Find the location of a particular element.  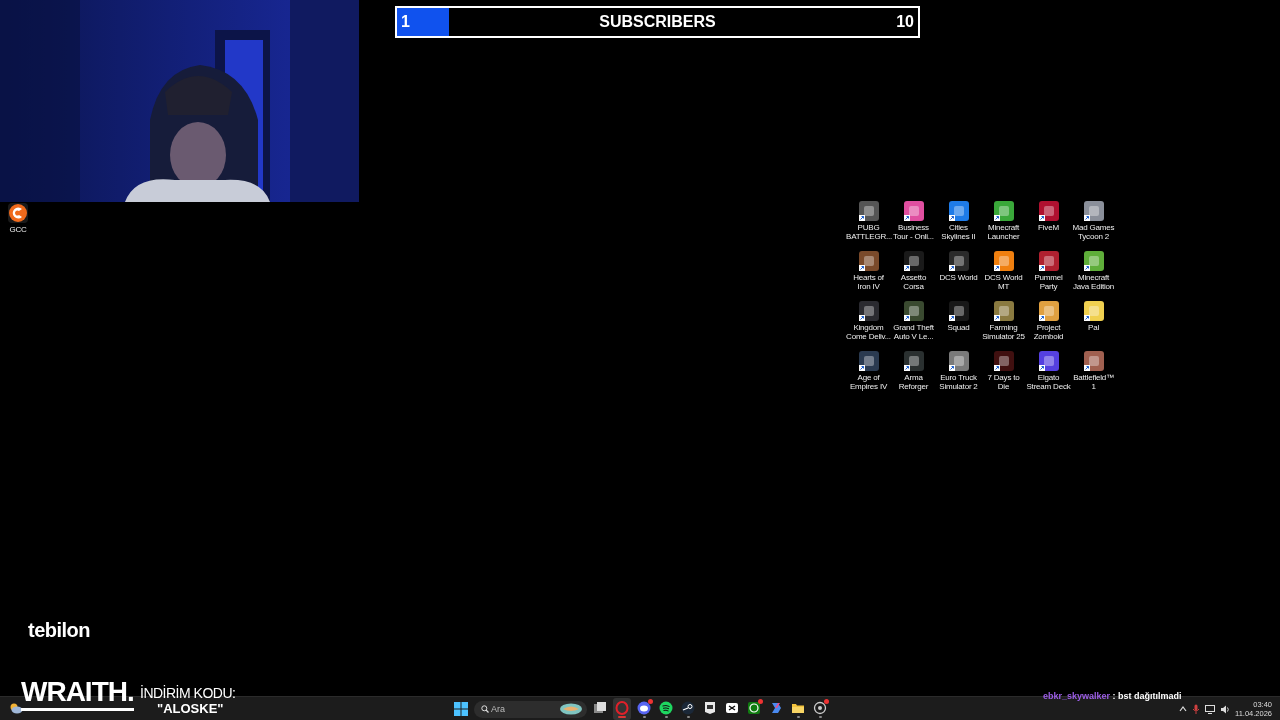

icon-label: Elgato Stream Deck is located at coordinates (1048, 382).